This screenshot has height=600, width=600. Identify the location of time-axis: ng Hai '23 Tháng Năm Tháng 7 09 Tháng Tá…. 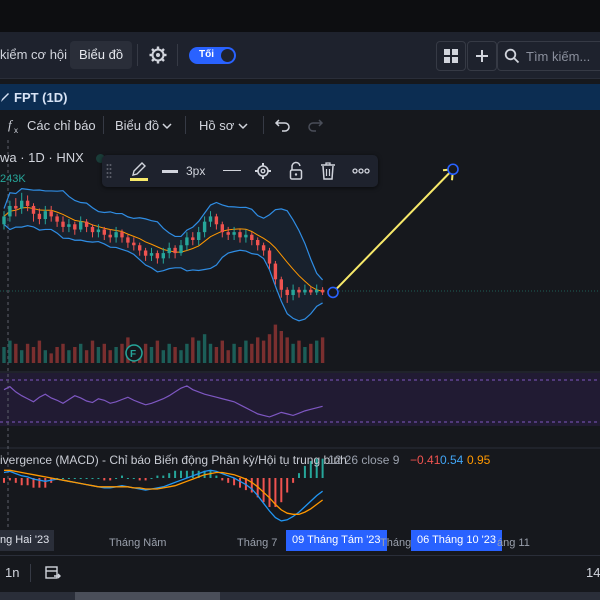
(300, 541).